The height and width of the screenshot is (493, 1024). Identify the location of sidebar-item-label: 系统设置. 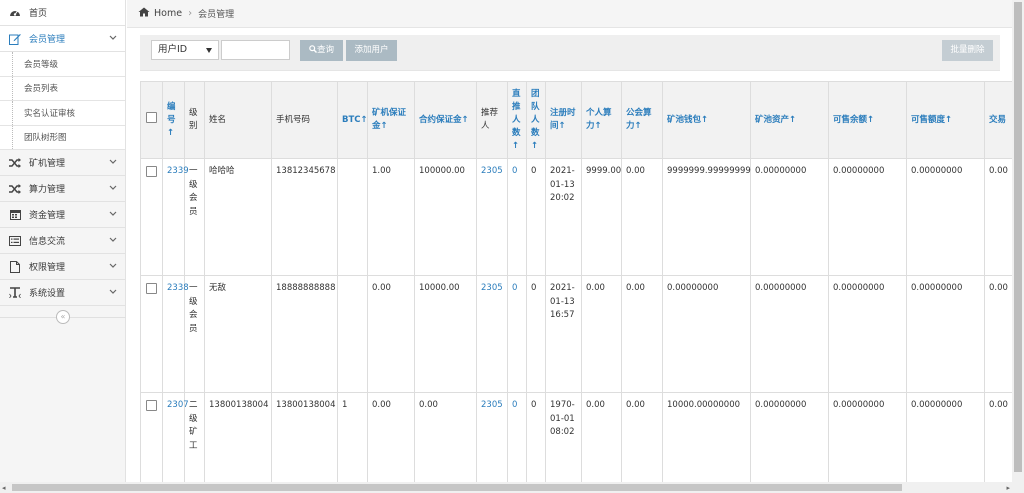
(47, 294).